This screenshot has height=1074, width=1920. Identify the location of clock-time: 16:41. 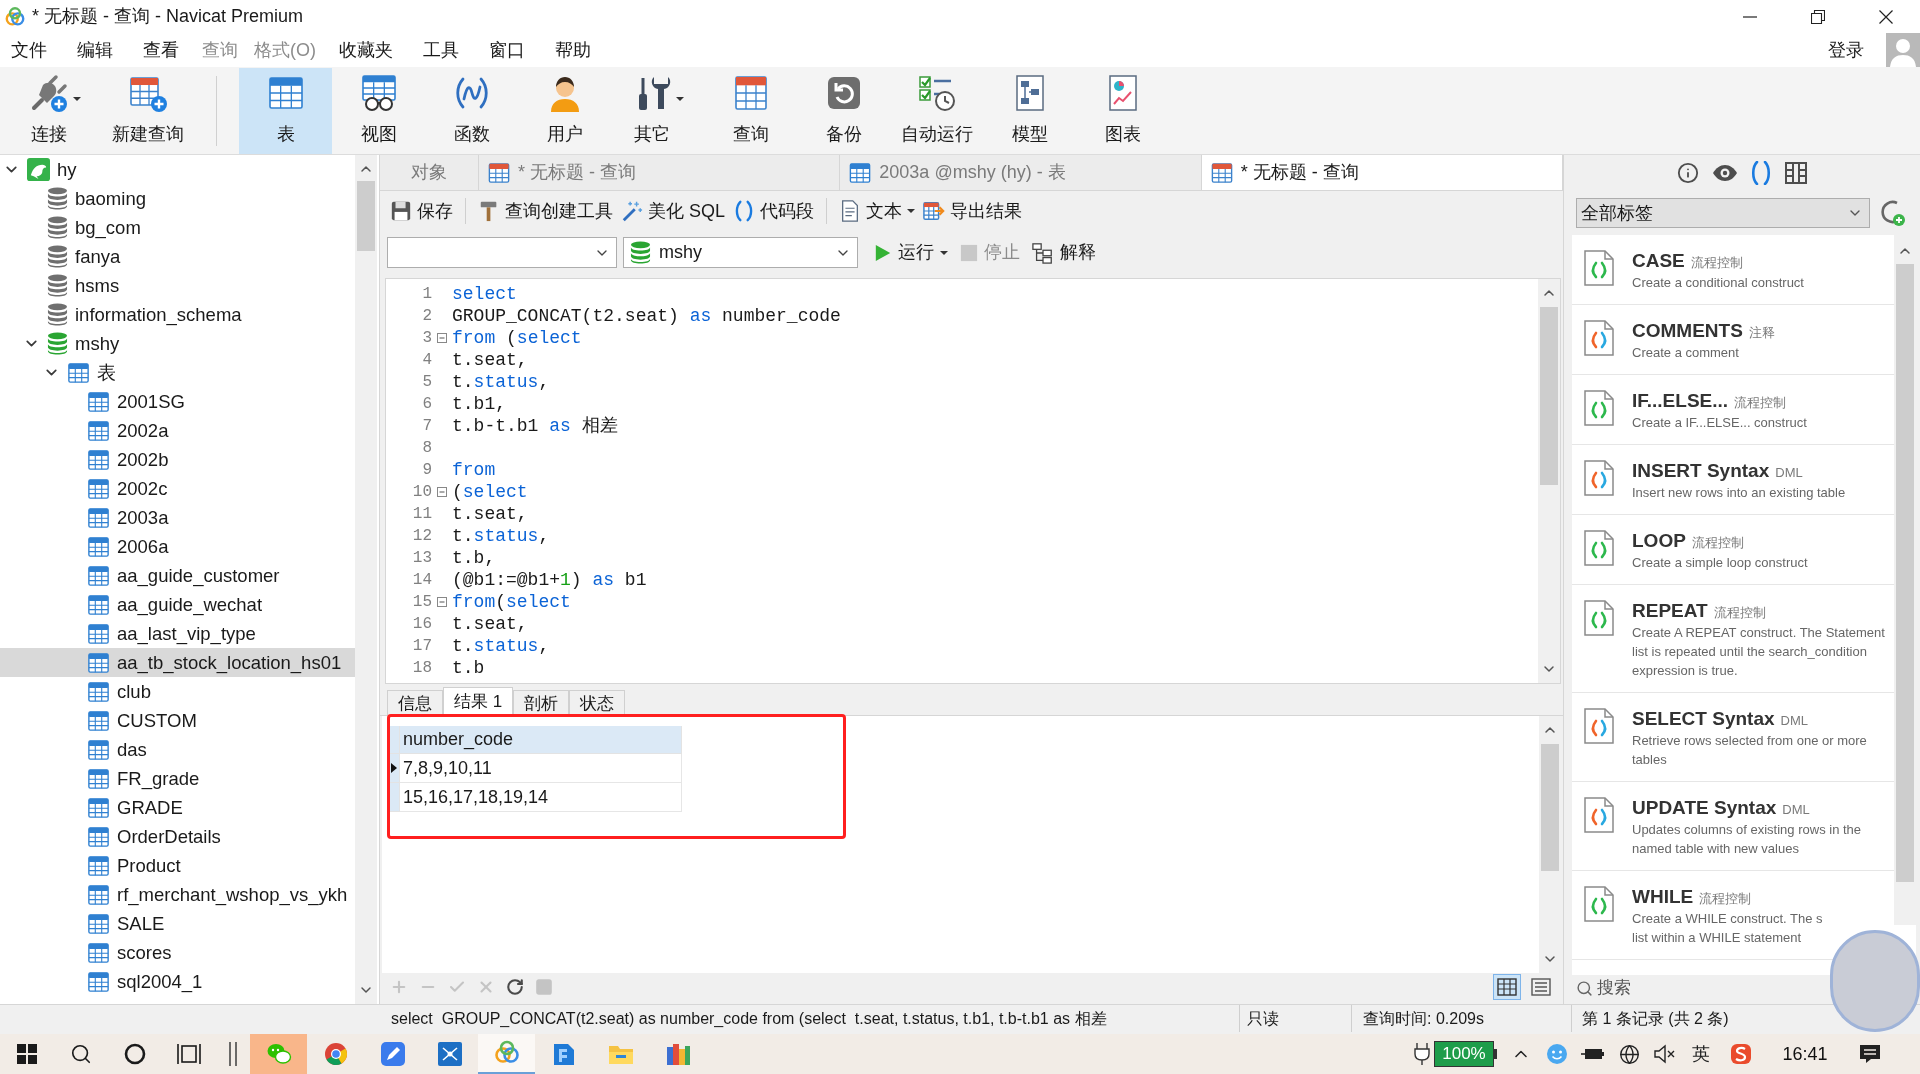
(1805, 1054).